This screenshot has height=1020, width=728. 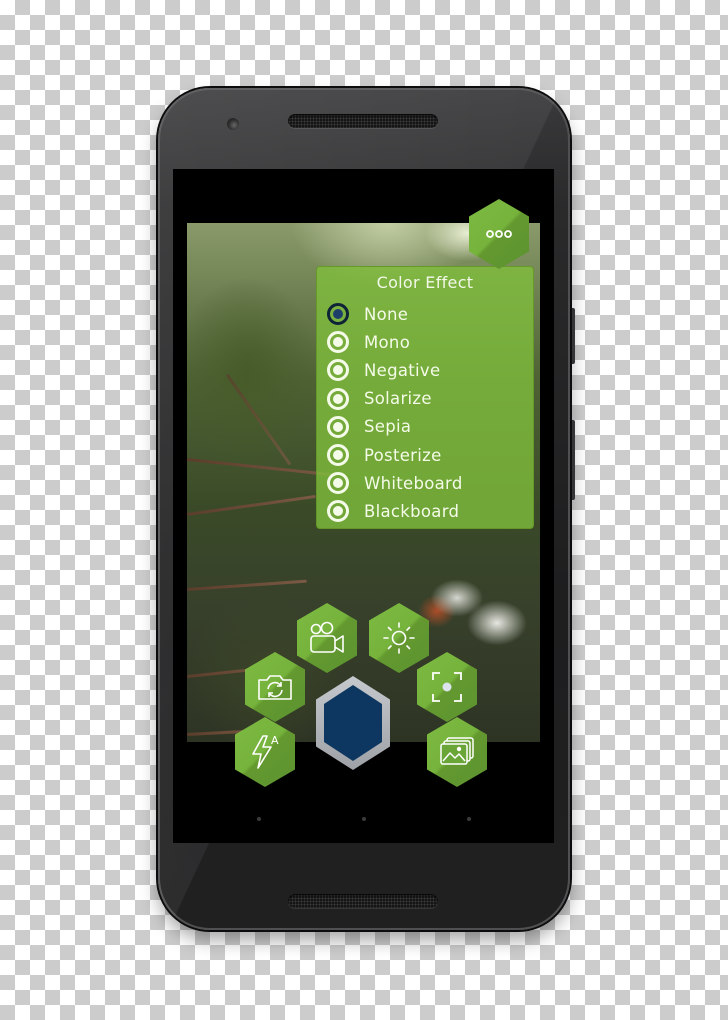 What do you see at coordinates (233, 124) in the screenshot?
I see `front-camera-icon` at bounding box center [233, 124].